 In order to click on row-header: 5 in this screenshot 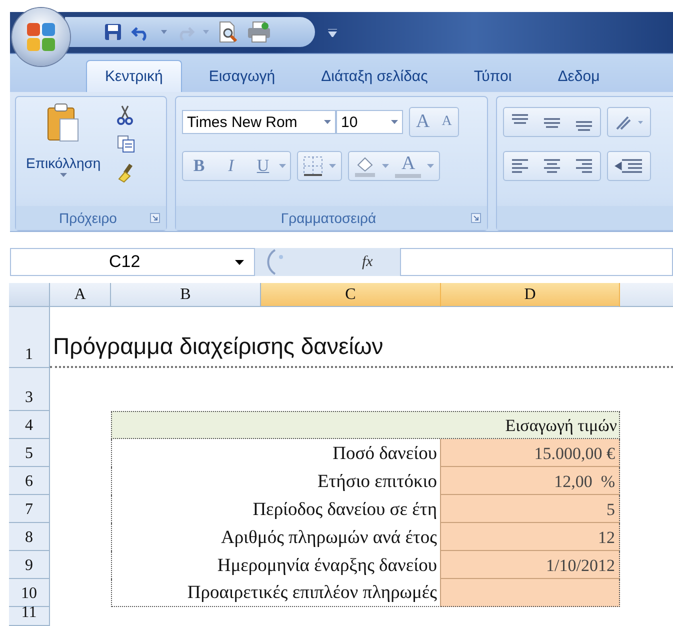, I will do `click(29, 453)`.